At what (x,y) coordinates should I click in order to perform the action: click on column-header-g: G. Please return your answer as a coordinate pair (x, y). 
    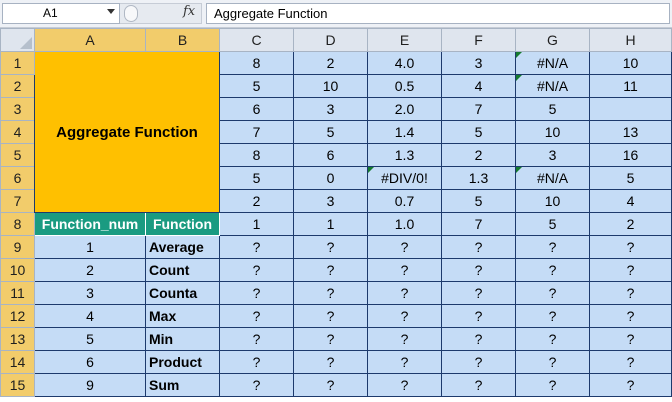
    Looking at the image, I should click on (552, 40).